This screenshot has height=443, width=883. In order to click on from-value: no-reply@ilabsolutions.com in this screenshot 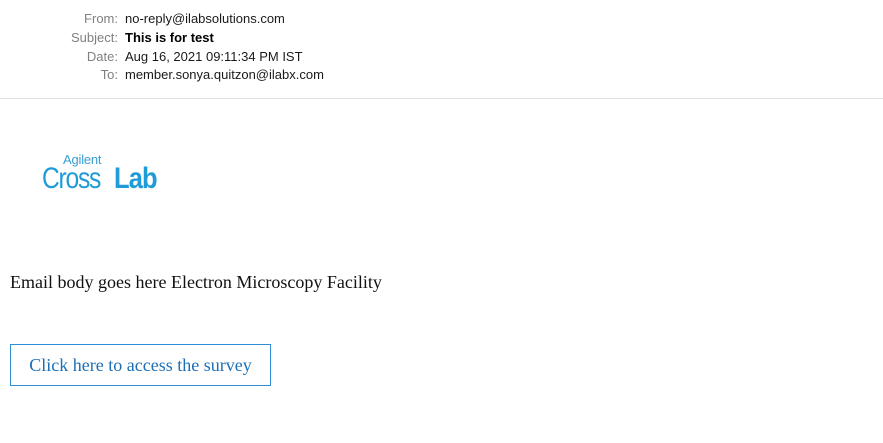, I will do `click(205, 19)`.